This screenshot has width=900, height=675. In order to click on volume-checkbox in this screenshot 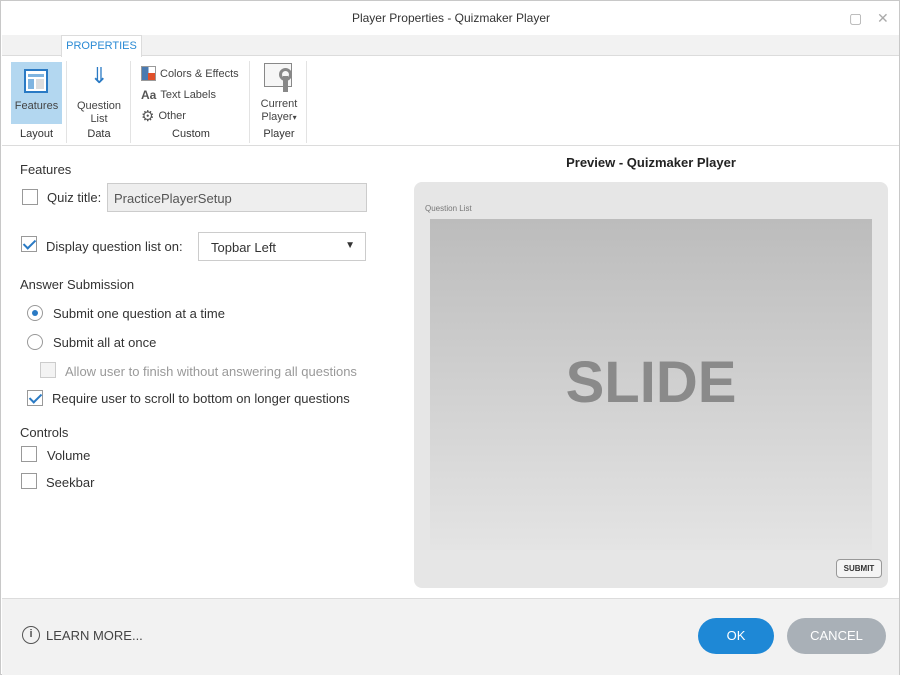, I will do `click(29, 454)`.